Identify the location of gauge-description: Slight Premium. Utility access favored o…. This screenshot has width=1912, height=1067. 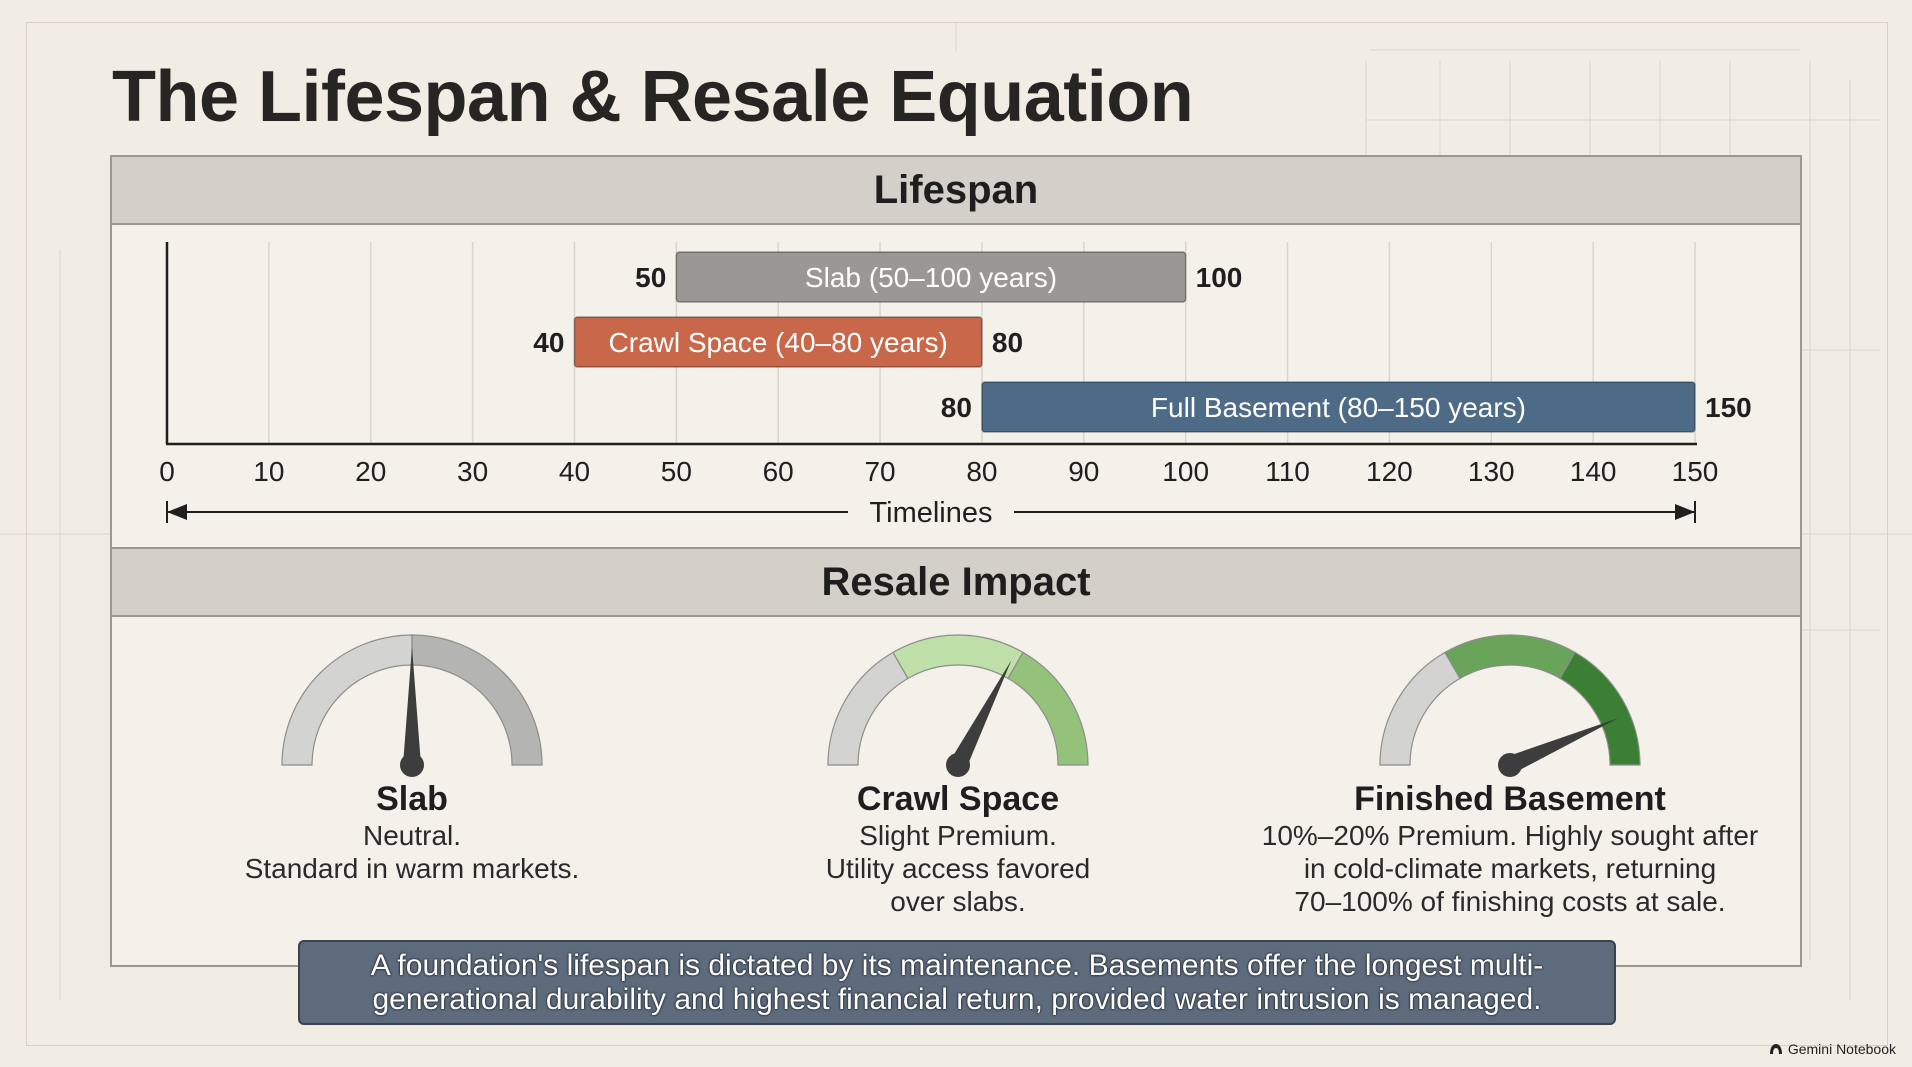
(958, 868).